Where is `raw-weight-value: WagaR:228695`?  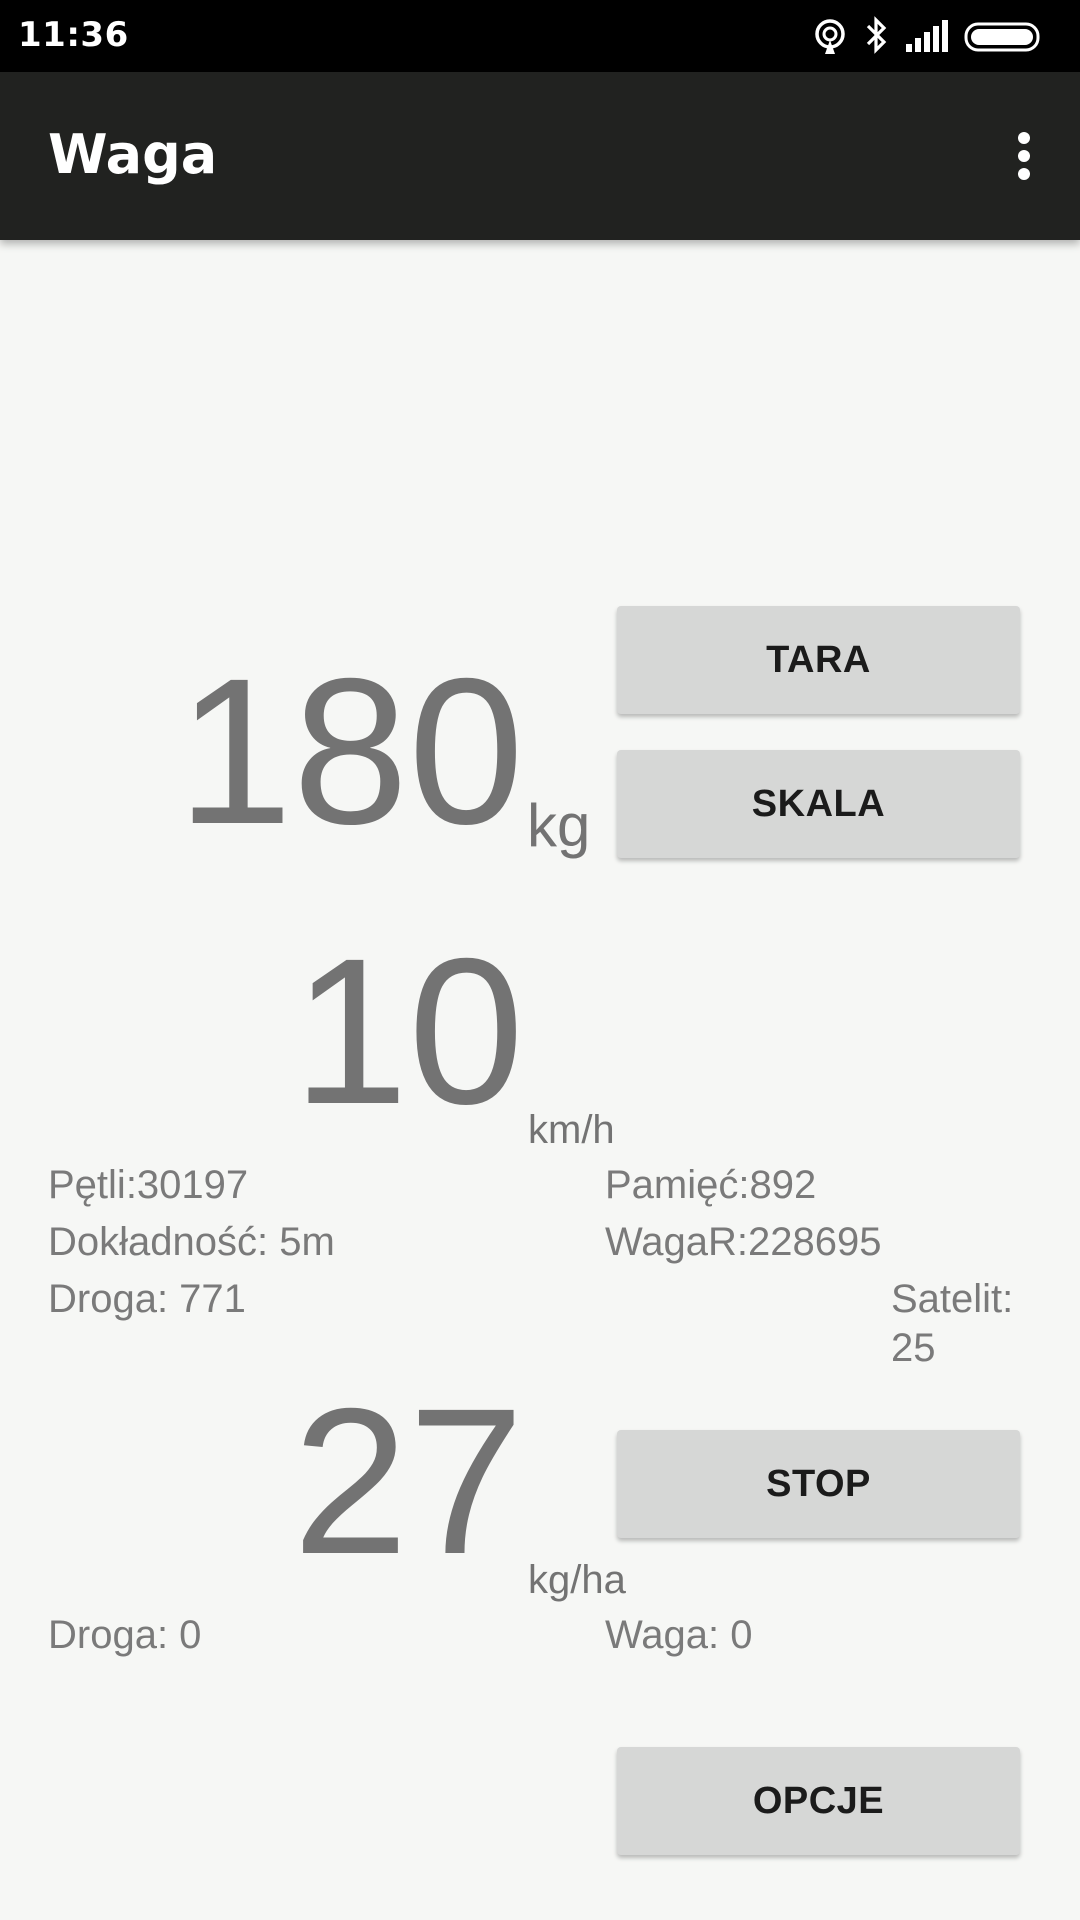
raw-weight-value: WagaR:228695 is located at coordinates (743, 1242).